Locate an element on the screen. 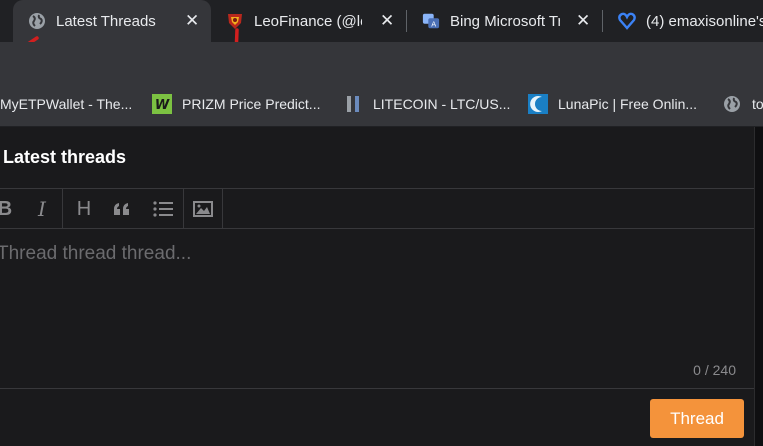 Image resolution: width=763 pixels, height=446 pixels. bold-button: B is located at coordinates (9, 209).